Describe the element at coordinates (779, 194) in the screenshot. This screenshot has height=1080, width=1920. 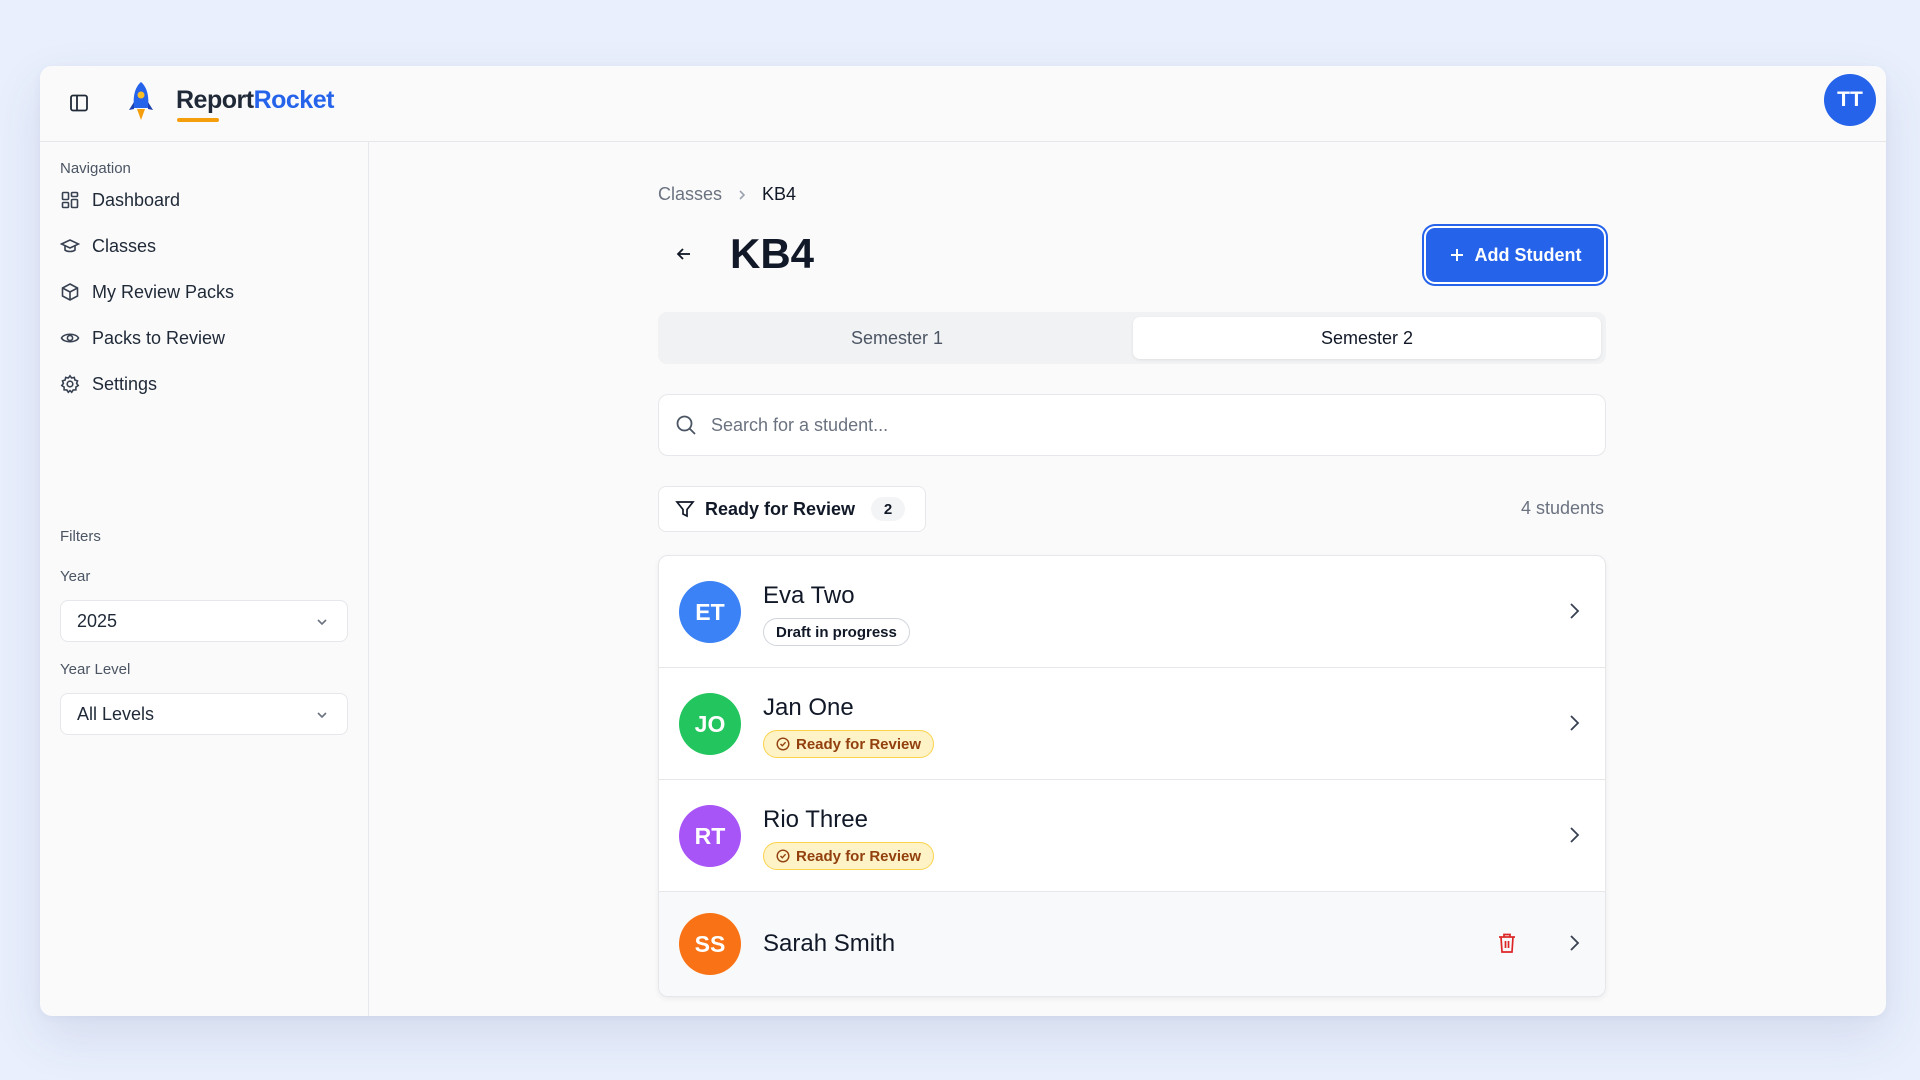
I see `breadcrumb-current: KB4` at that location.